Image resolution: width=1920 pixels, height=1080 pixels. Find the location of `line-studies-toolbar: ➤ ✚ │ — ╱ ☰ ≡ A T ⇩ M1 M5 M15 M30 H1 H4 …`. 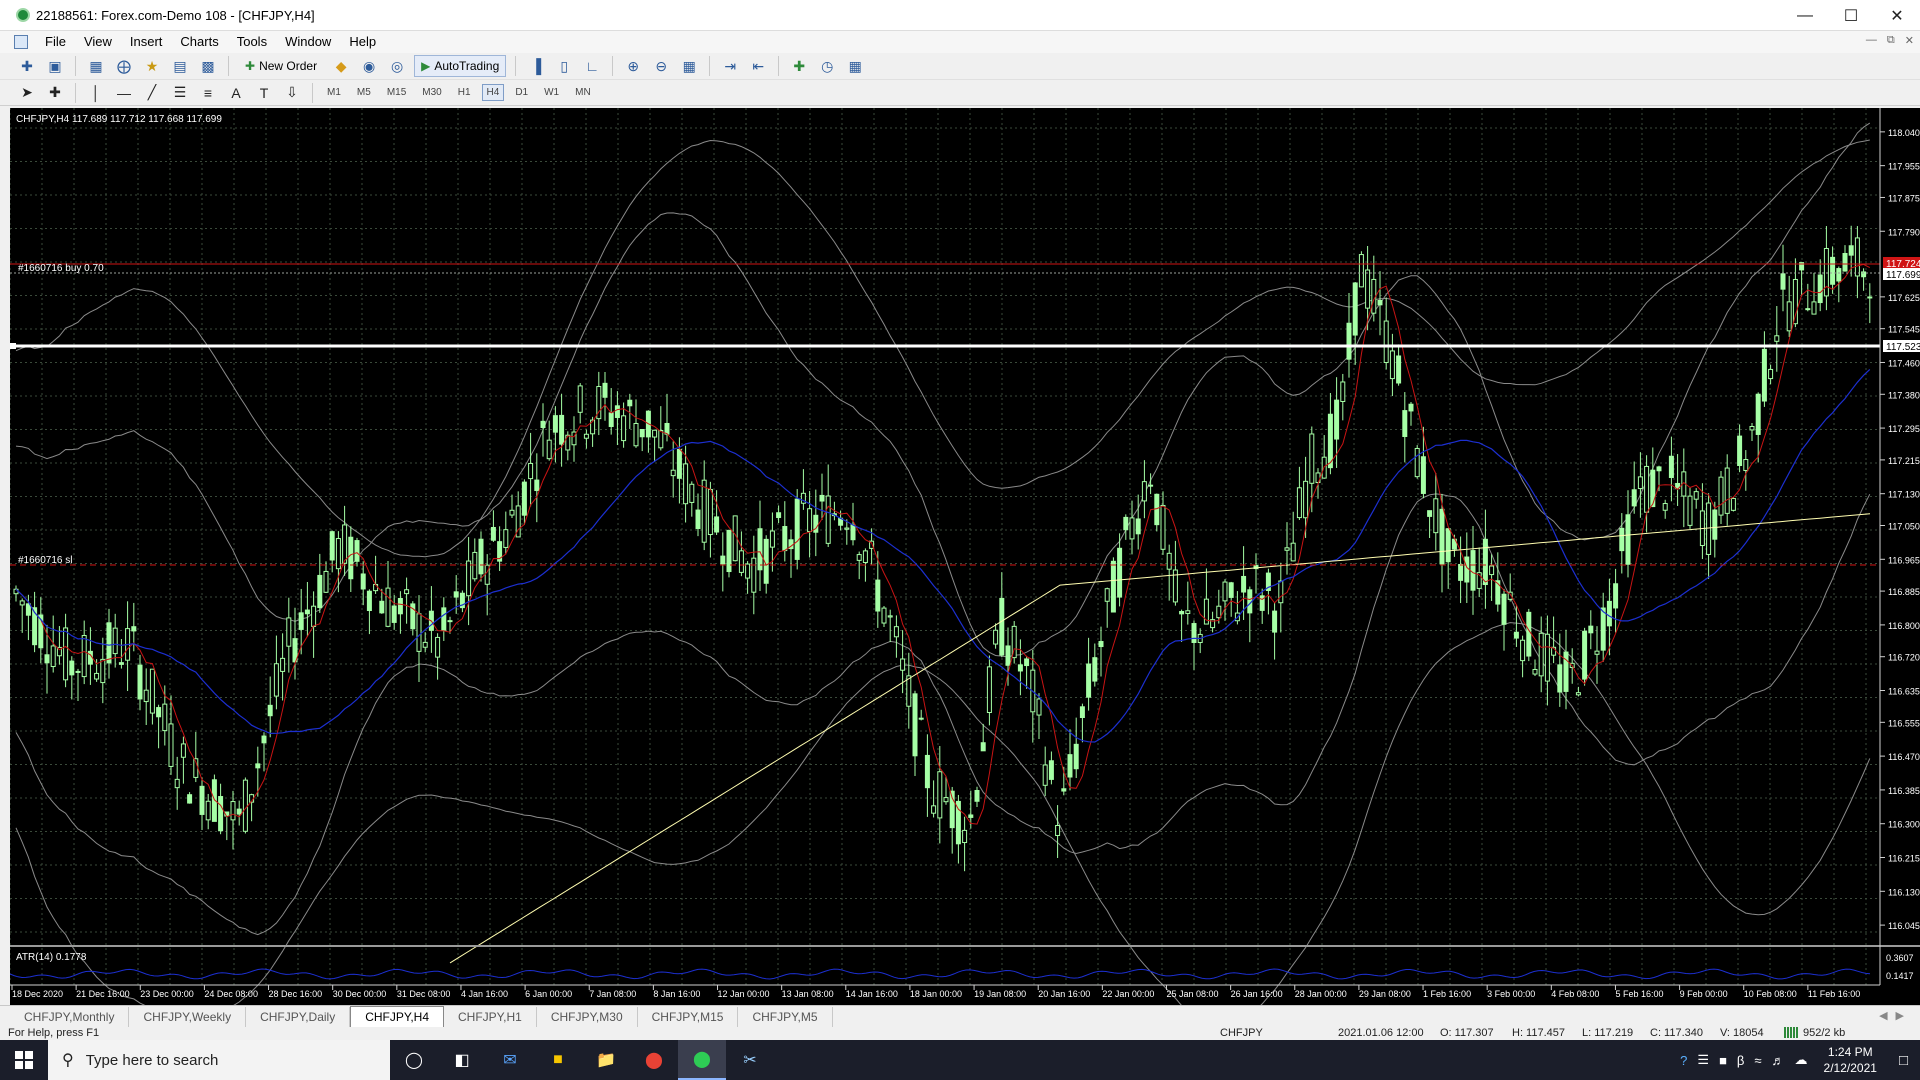

line-studies-toolbar: ➤ ✚ │ — ╱ ☰ ≡ A T ⇩ M1 M5 M15 M30 H1 H4 … is located at coordinates (960, 93).